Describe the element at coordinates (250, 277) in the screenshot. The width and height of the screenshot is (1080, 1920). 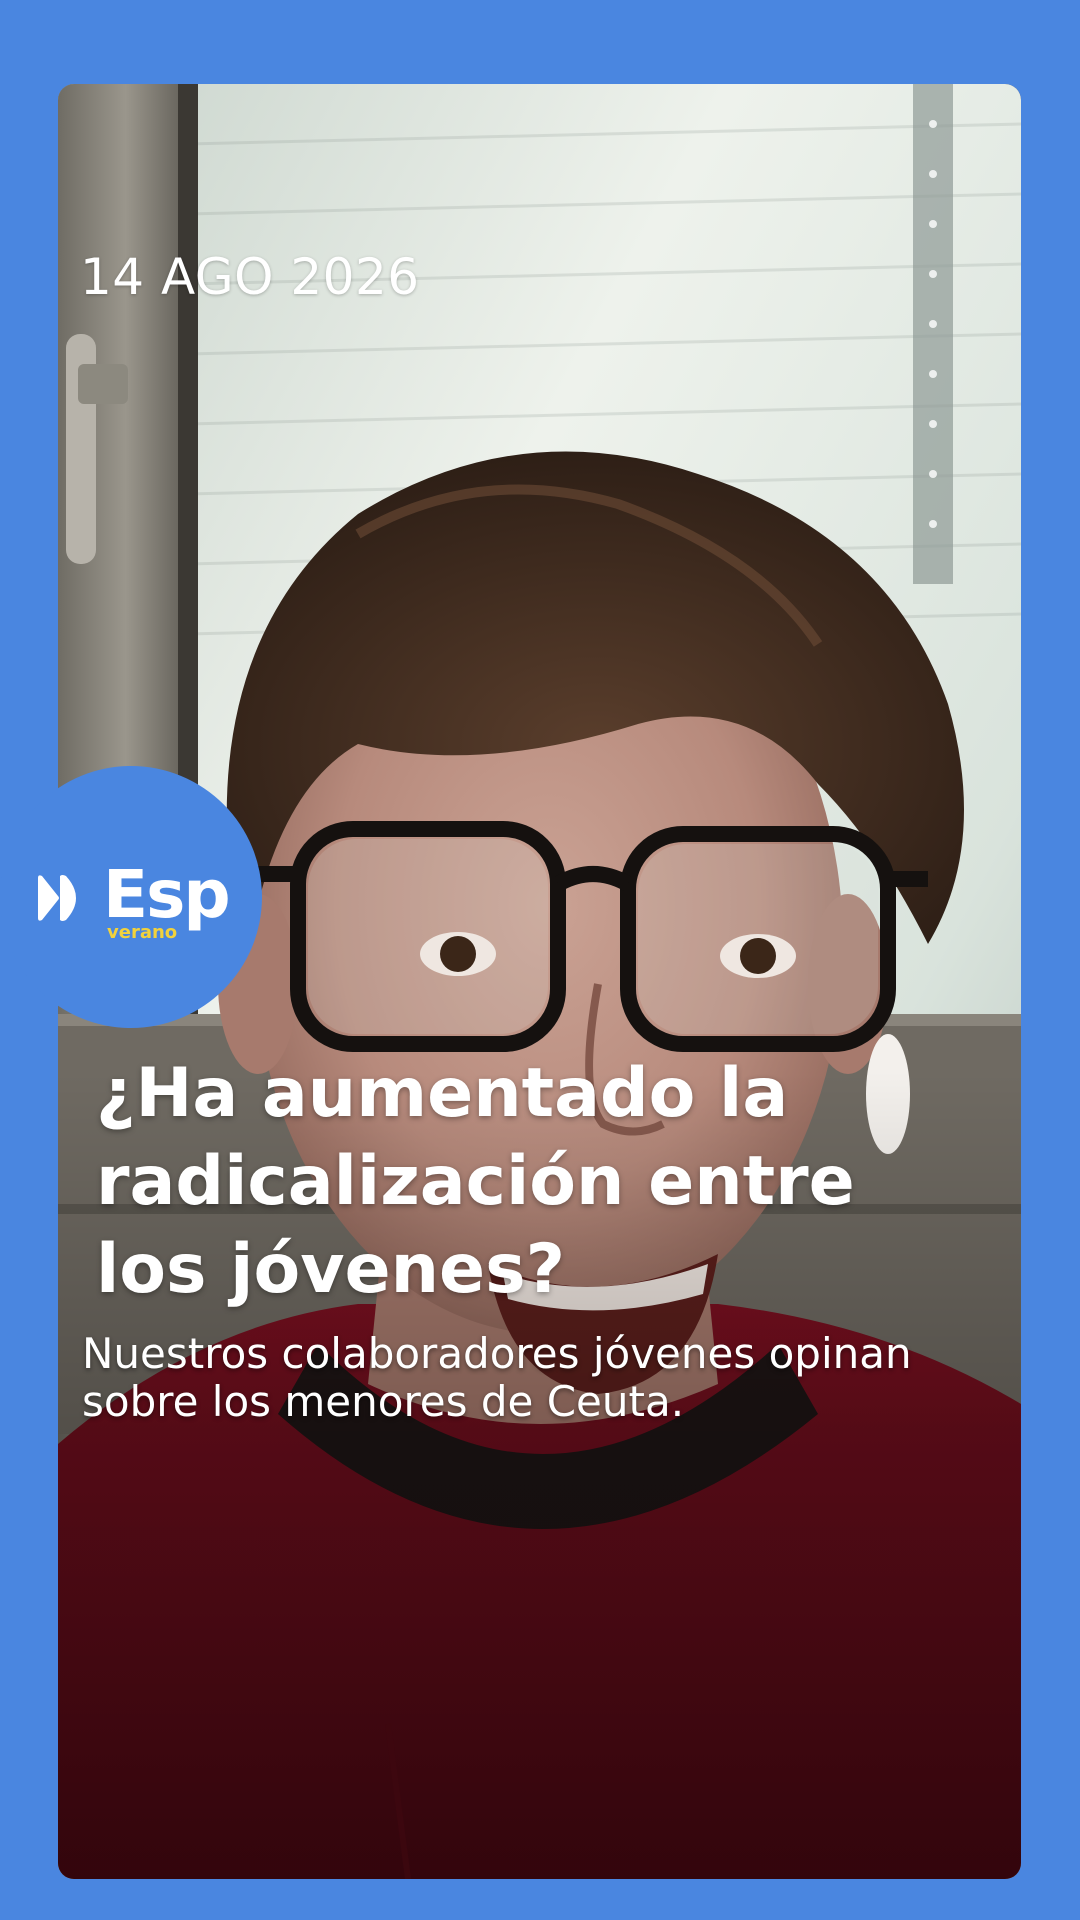
I see `story-date: 14 AGO 2026` at that location.